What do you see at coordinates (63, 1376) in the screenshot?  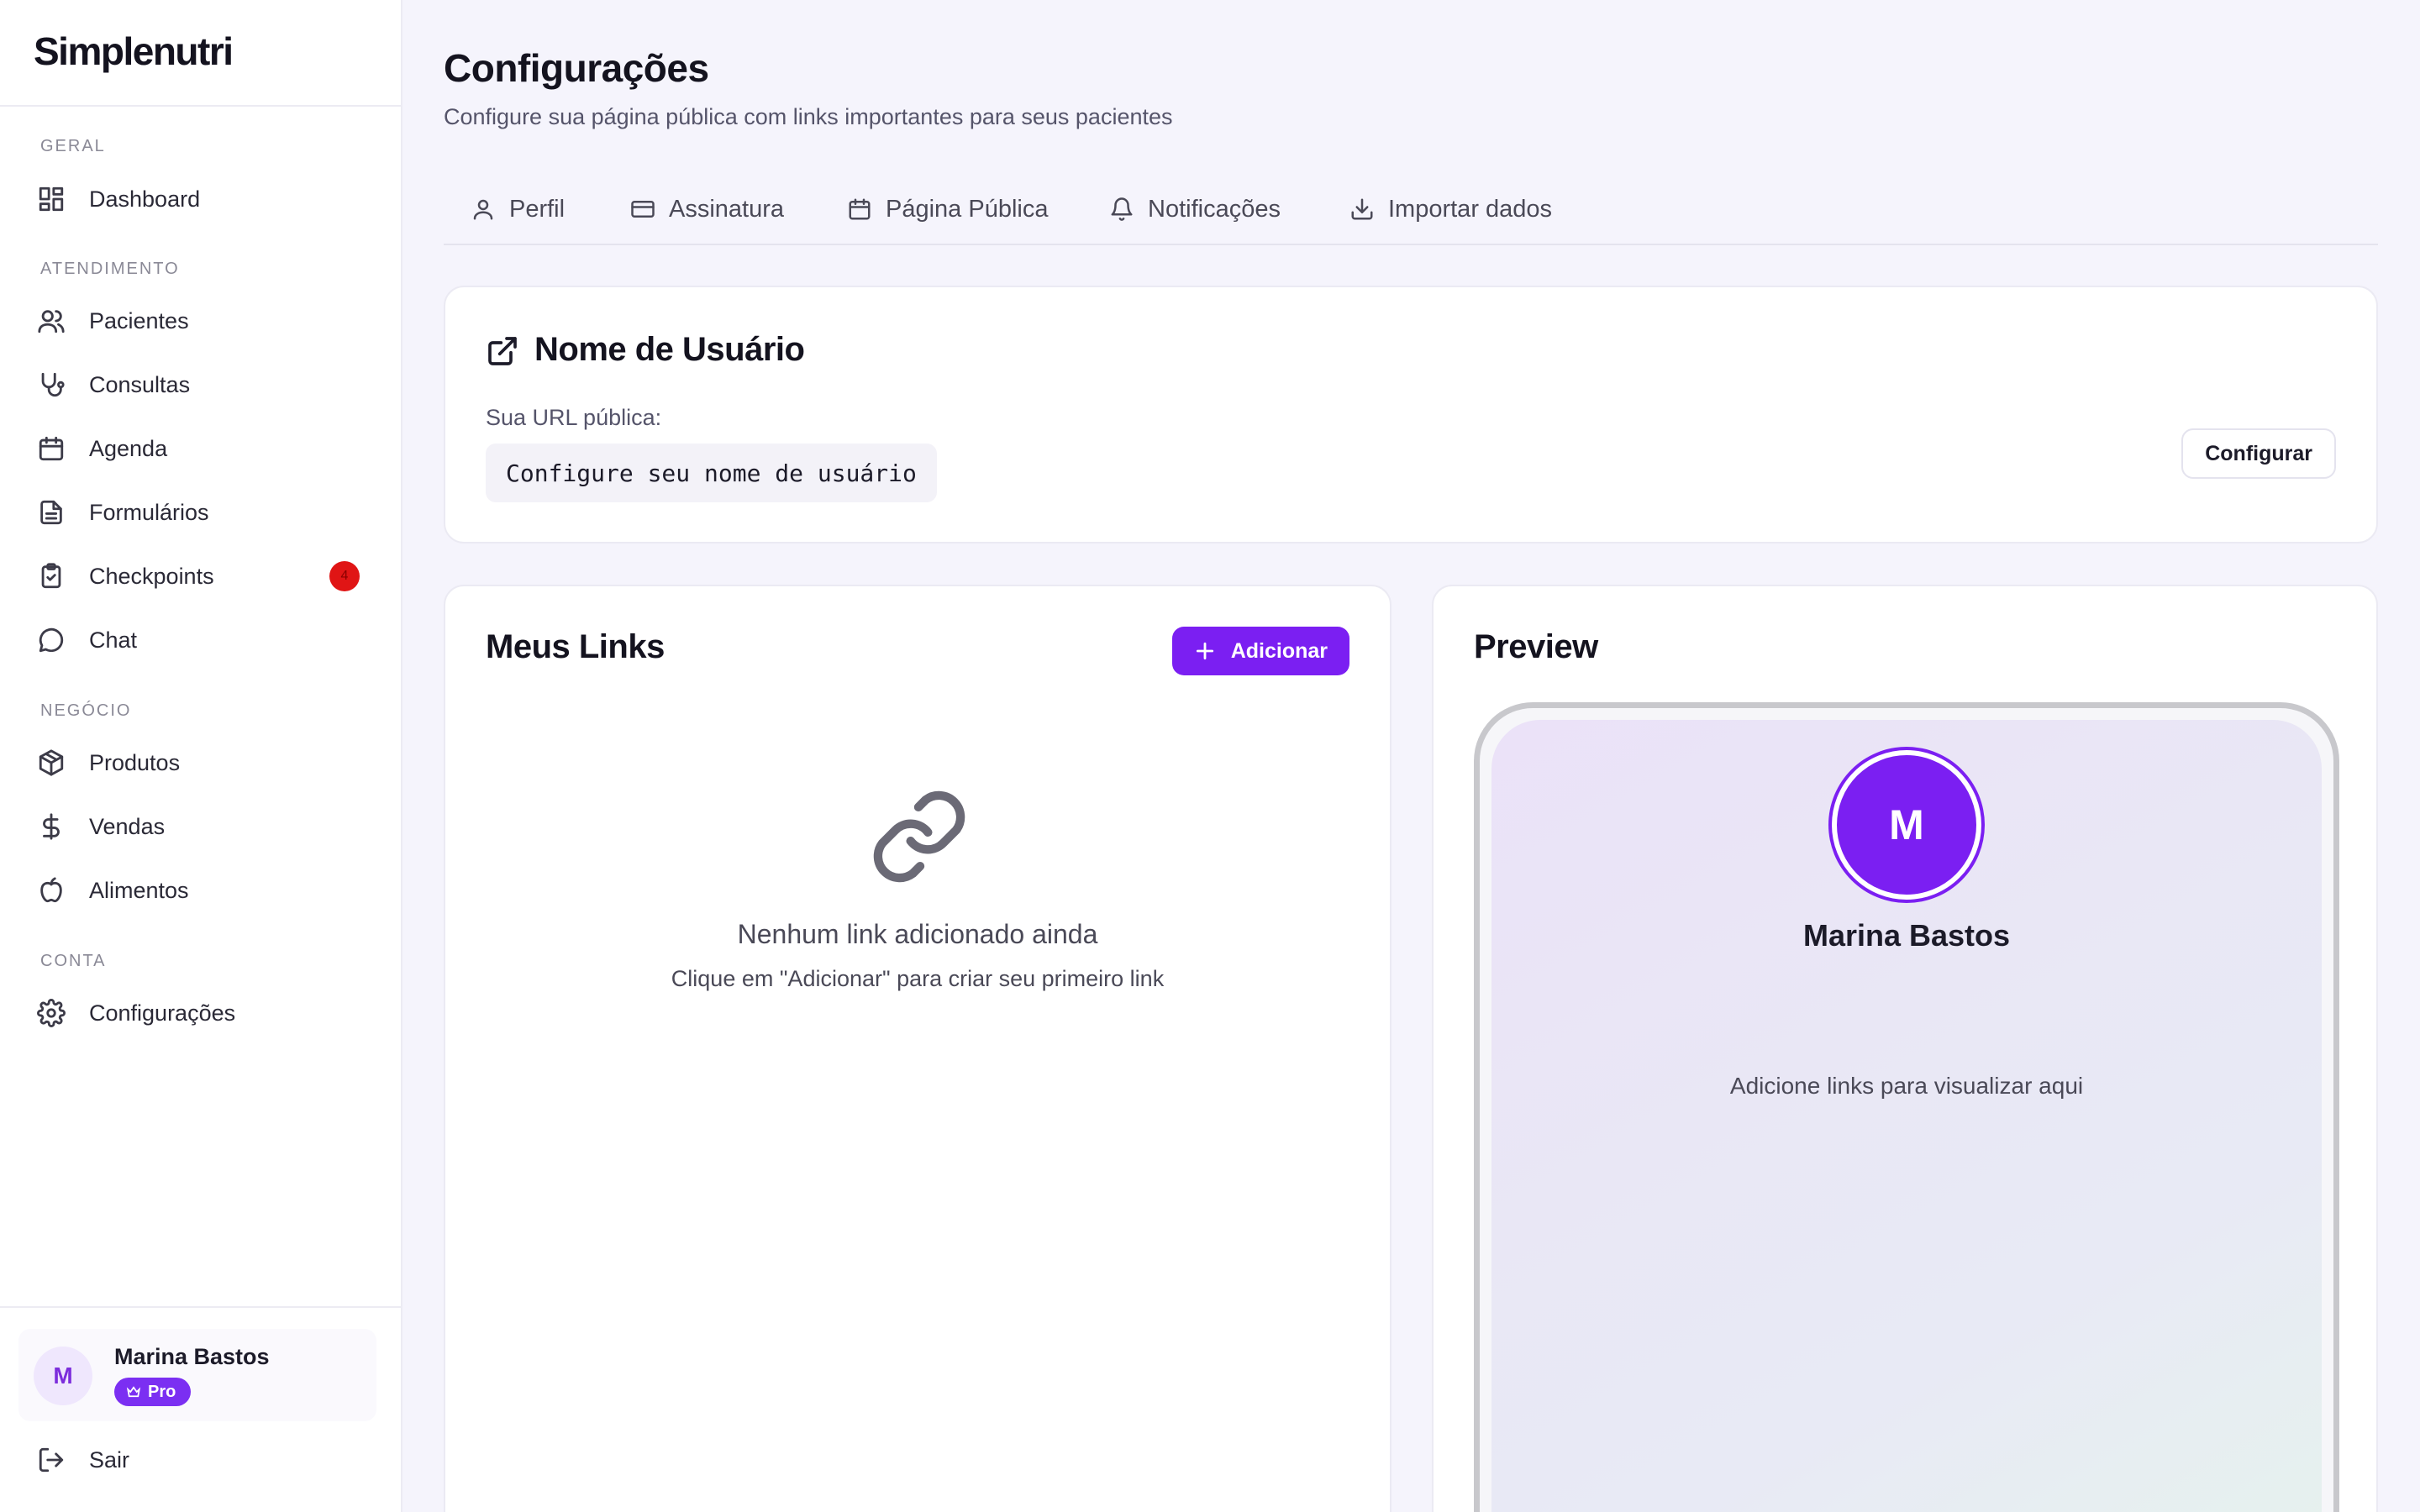 I see `avatar: M` at bounding box center [63, 1376].